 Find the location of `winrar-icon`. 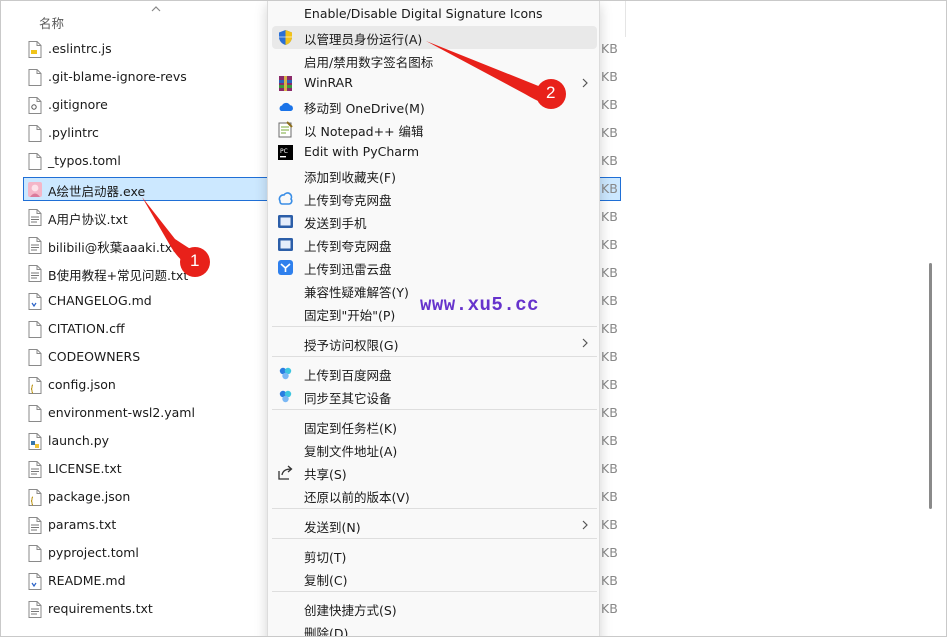

winrar-icon is located at coordinates (285, 83).